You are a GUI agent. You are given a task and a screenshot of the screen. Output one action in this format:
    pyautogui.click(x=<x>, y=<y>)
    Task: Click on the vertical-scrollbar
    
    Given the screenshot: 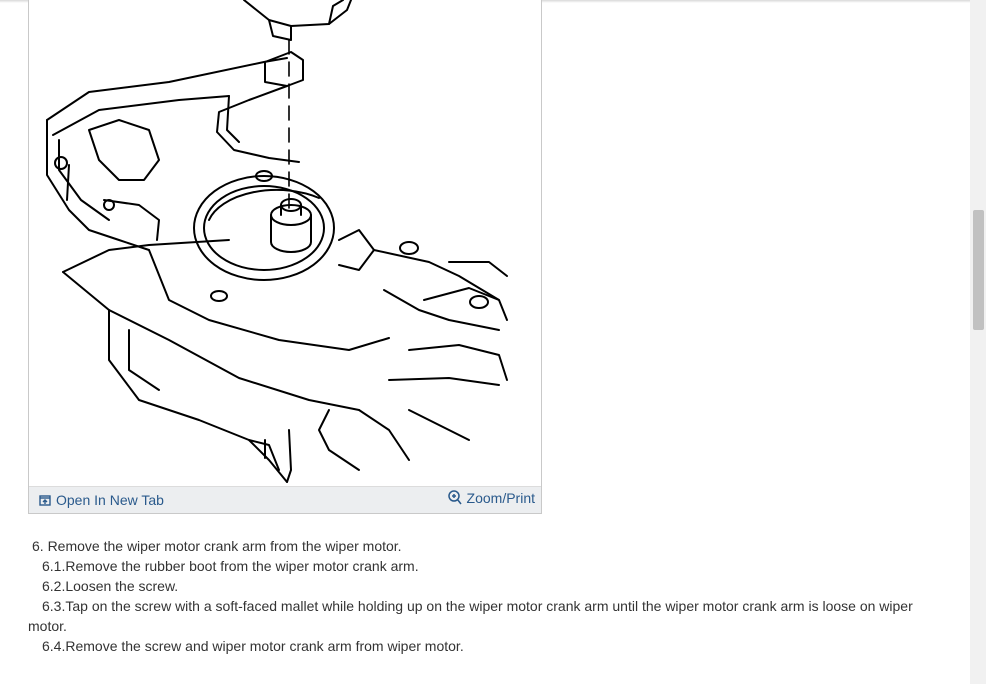 What is the action you would take?
    pyautogui.click(x=978, y=342)
    